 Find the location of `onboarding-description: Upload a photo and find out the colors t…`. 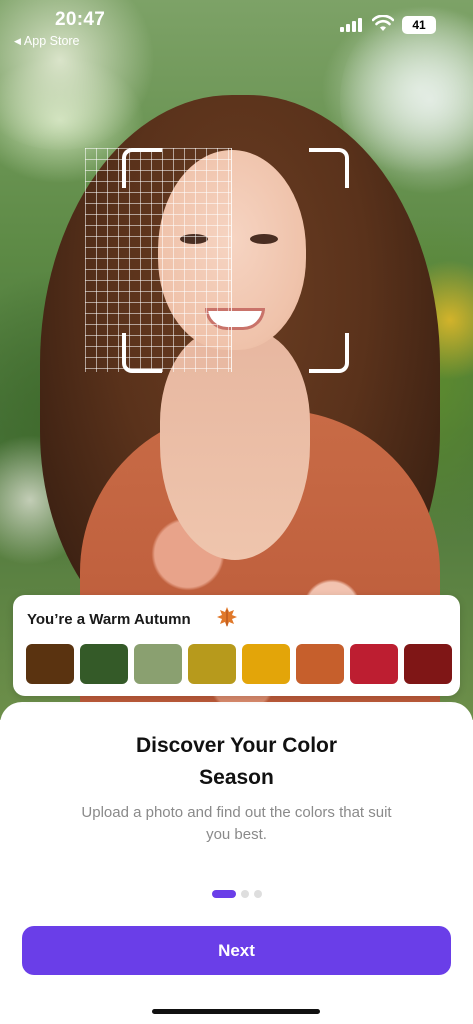

onboarding-description: Upload a photo and find out the colors t… is located at coordinates (236, 823).